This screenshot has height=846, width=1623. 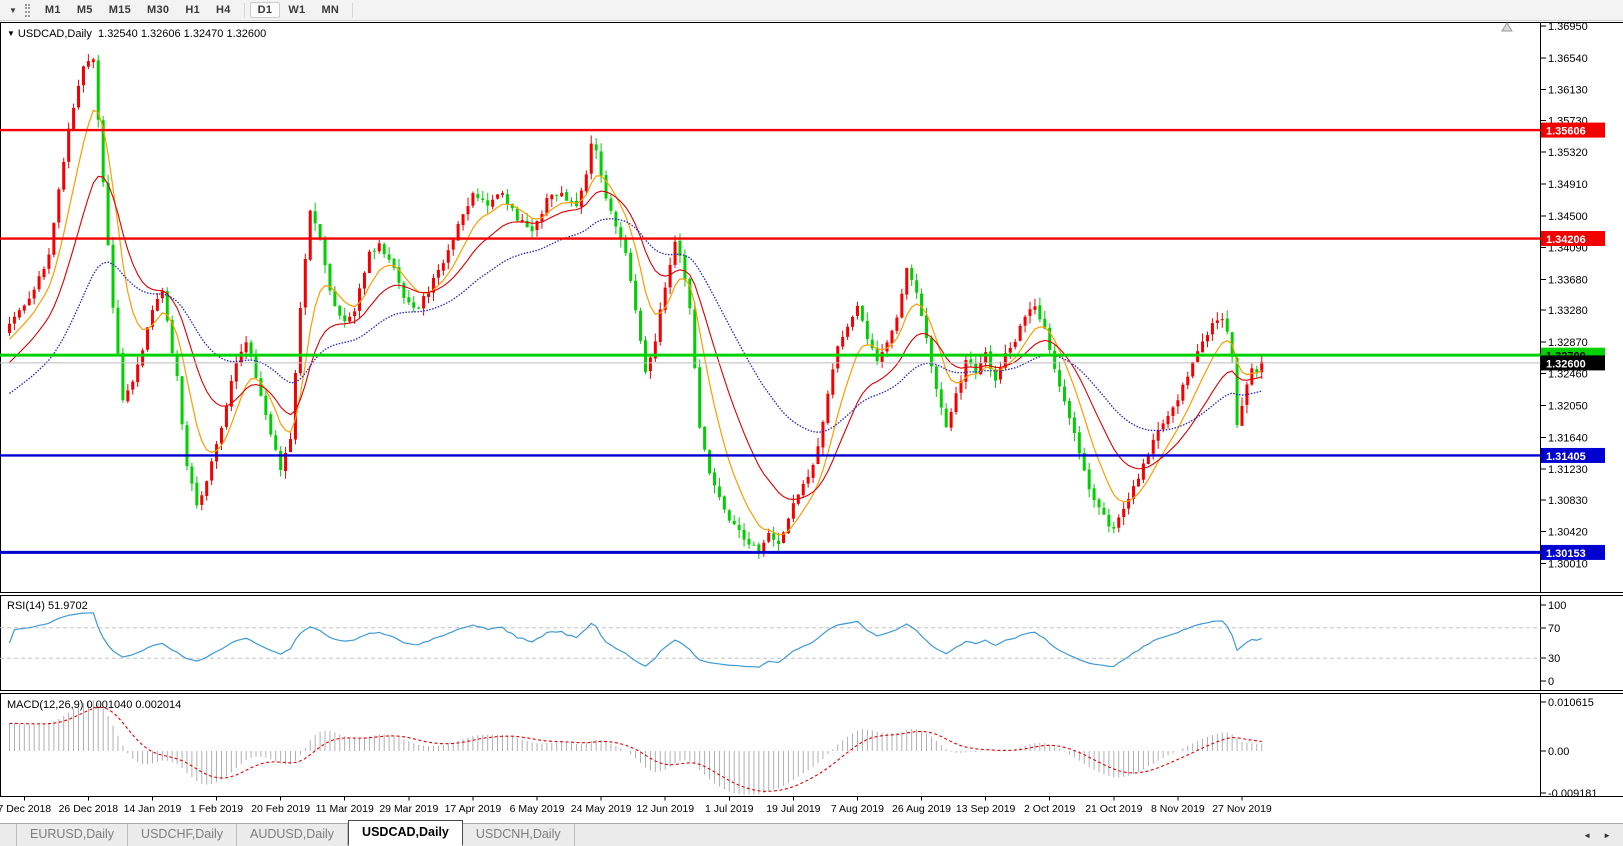 What do you see at coordinates (330, 10) in the screenshot?
I see `timeframe-button-mn: MN` at bounding box center [330, 10].